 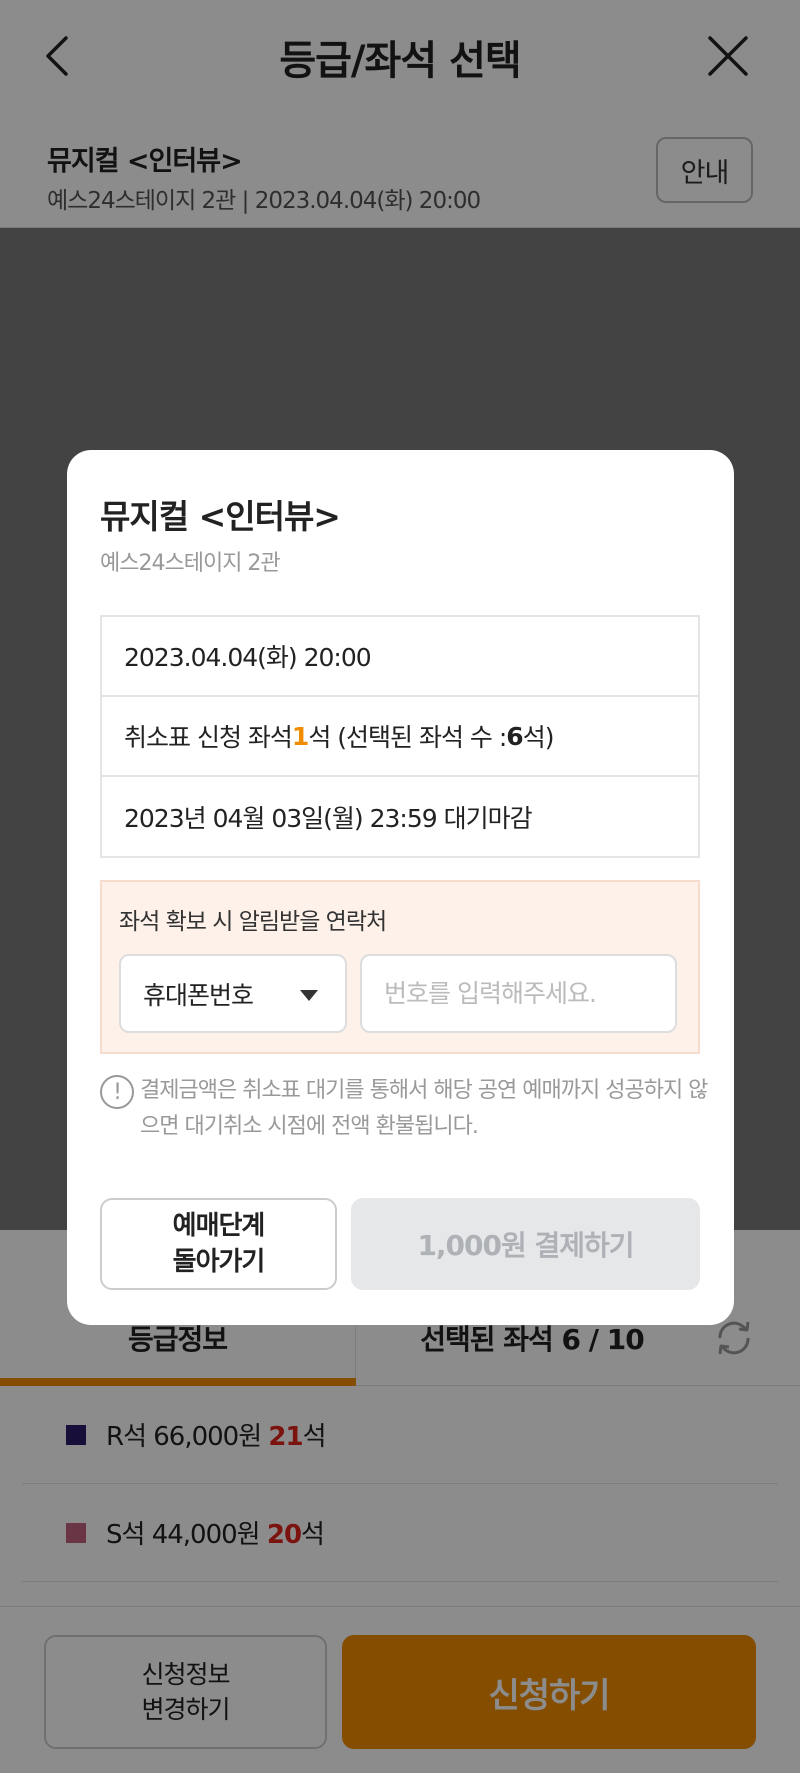 I want to click on contact-section: 좌석 확보 시 알림받을 연락처 휴대폰번호, so click(x=400, y=967).